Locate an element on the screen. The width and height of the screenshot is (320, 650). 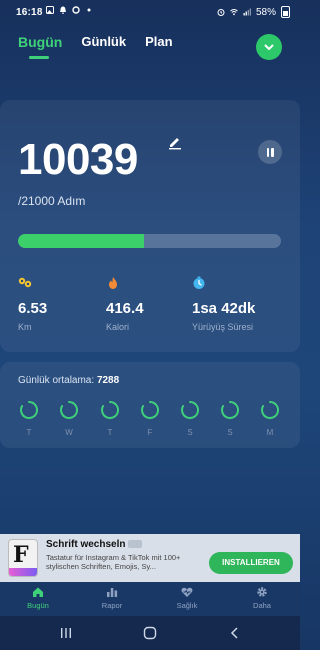
pause-button is located at coordinates (270, 152).